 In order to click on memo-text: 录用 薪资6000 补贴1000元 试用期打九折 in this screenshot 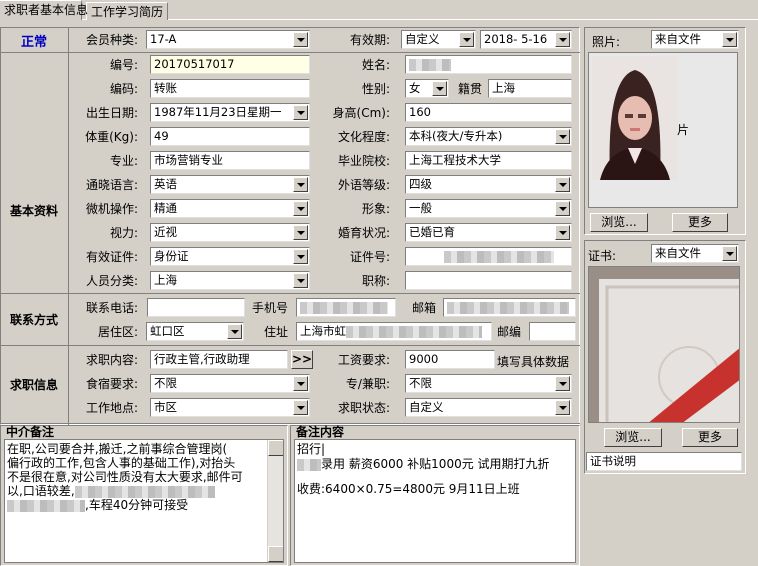, I will do `click(435, 464)`.